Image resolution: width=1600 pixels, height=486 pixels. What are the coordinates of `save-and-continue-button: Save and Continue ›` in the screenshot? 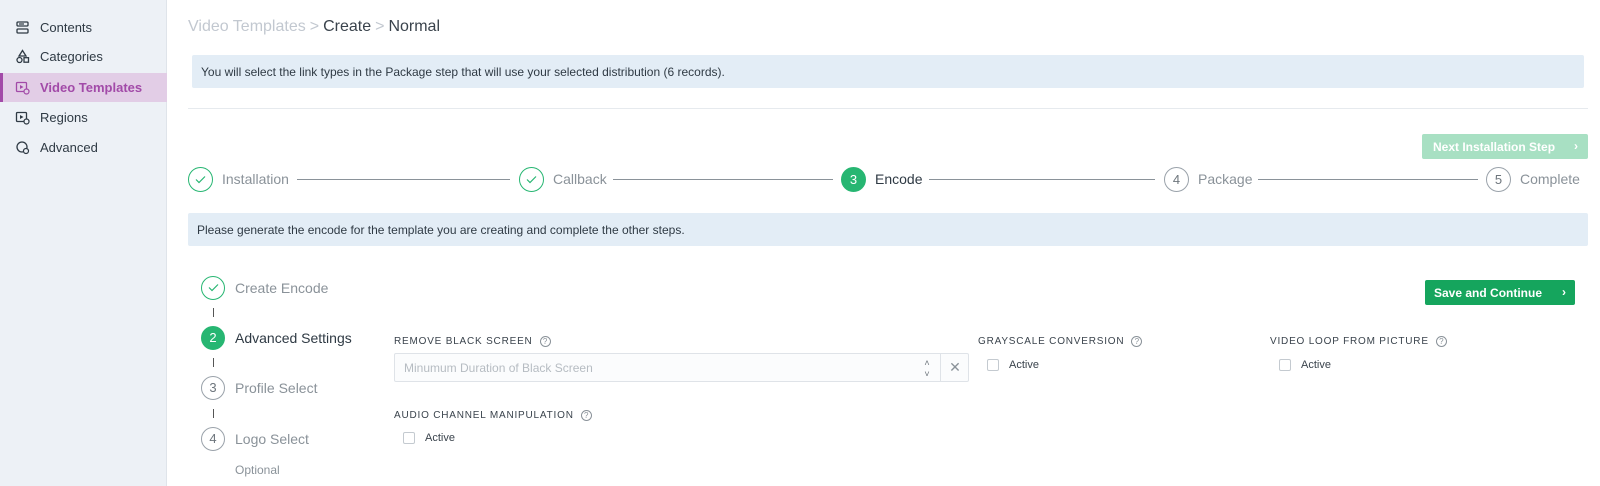 It's located at (1500, 292).